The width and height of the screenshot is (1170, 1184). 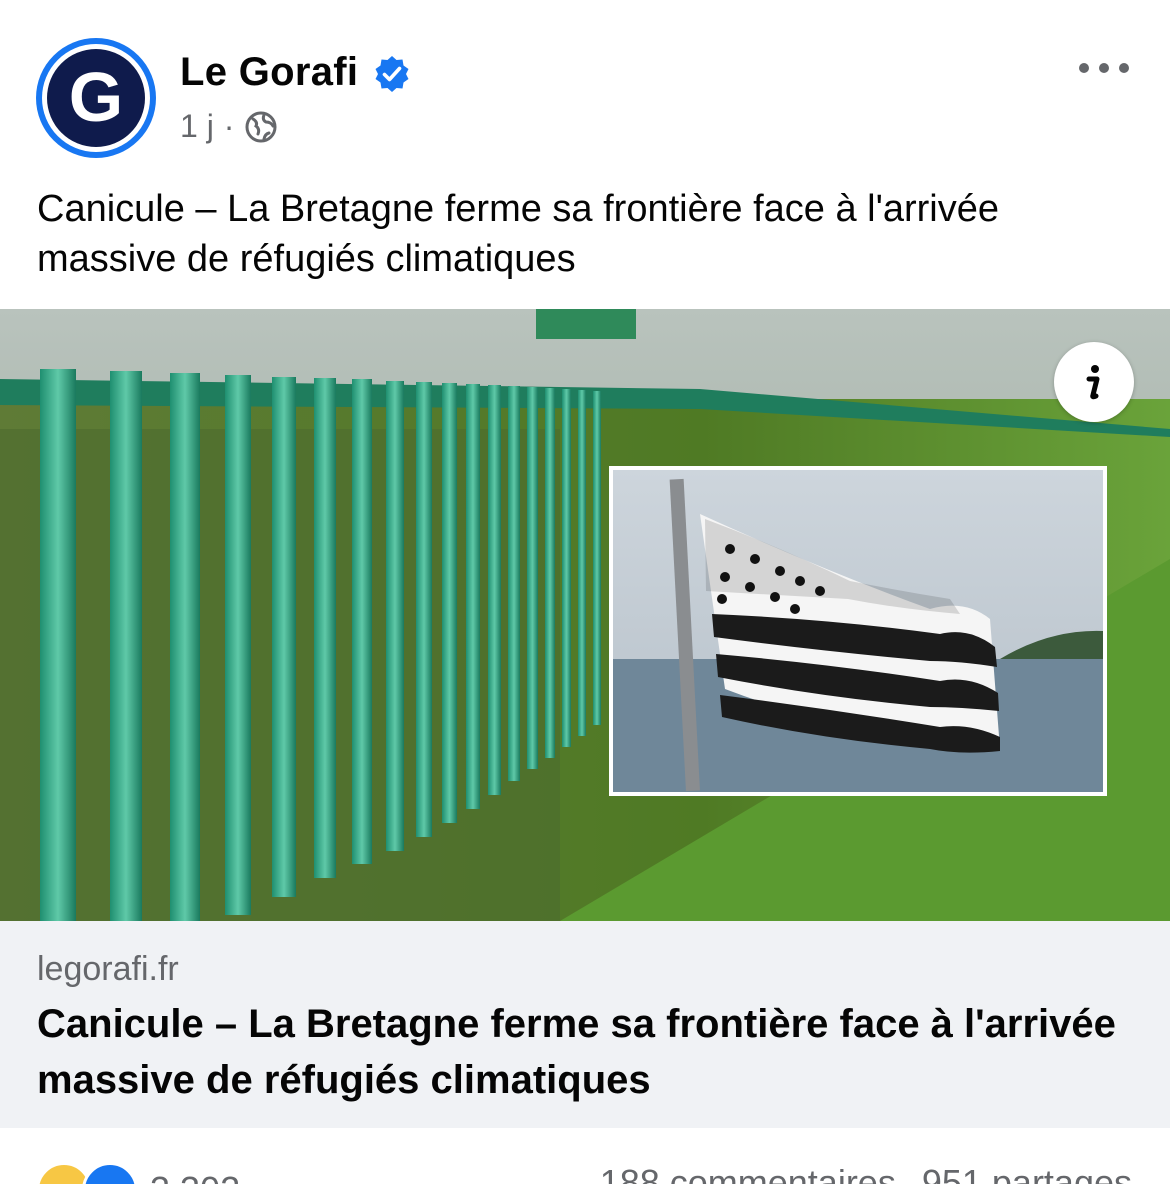 I want to click on info-icon, so click(x=1093, y=382).